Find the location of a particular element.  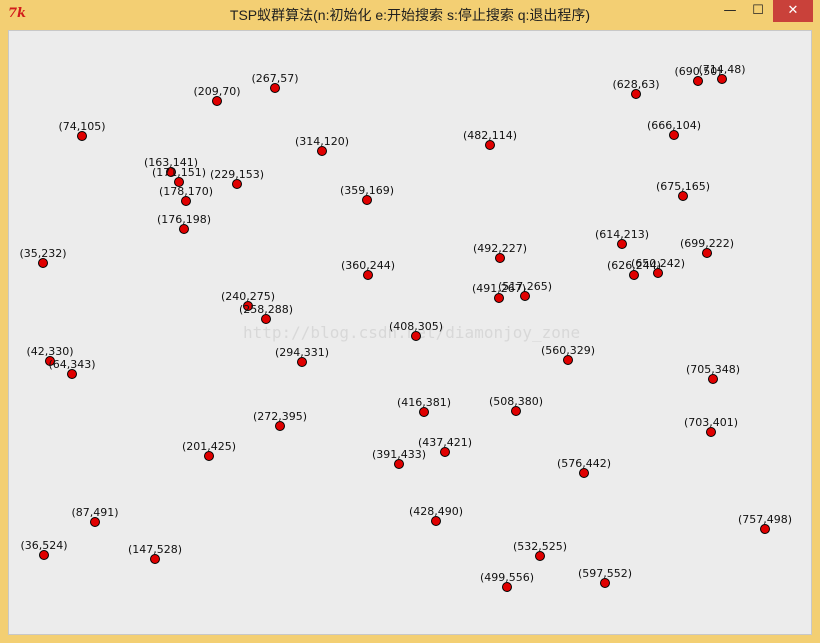

city-label: (703,401) is located at coordinates (711, 422).